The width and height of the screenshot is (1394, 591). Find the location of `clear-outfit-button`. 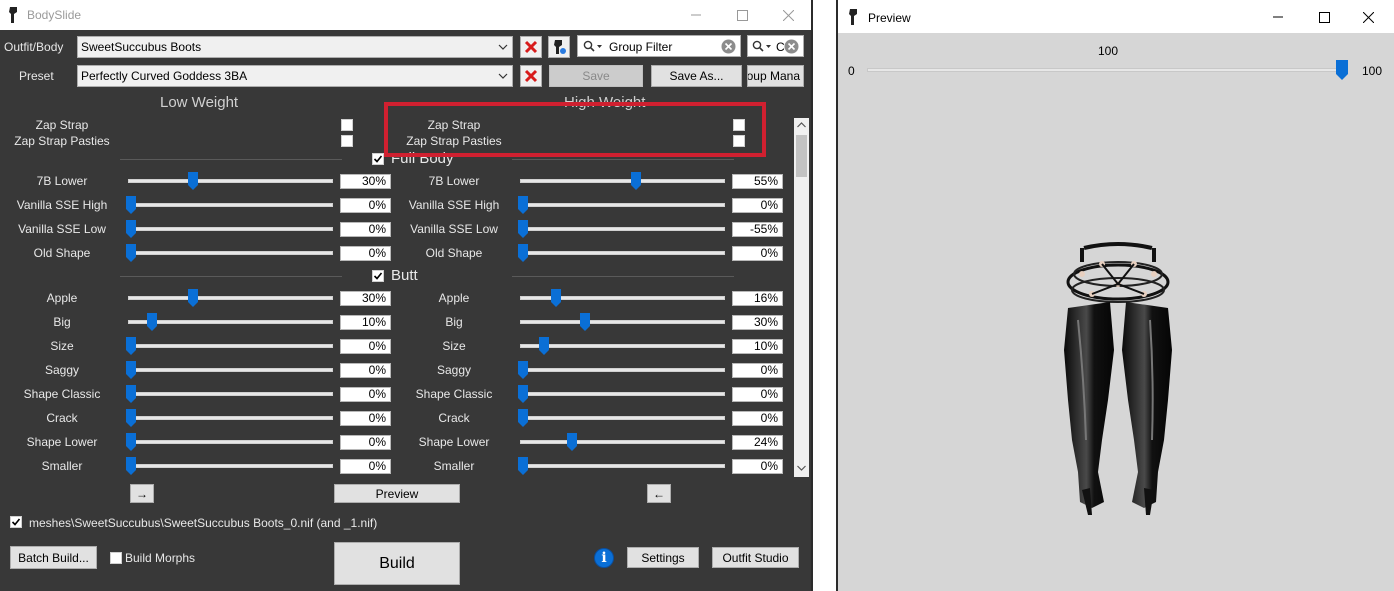

clear-outfit-button is located at coordinates (531, 47).